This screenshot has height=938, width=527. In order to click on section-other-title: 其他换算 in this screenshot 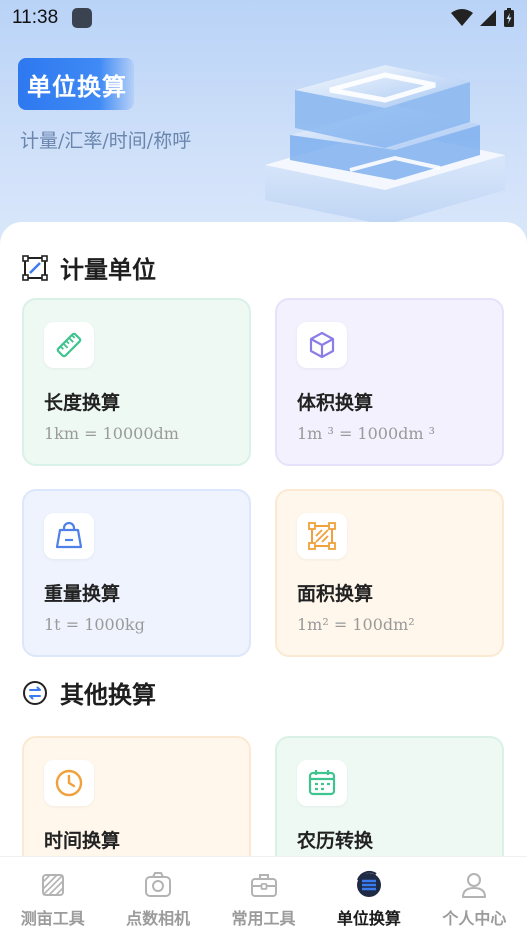, I will do `click(89, 692)`.